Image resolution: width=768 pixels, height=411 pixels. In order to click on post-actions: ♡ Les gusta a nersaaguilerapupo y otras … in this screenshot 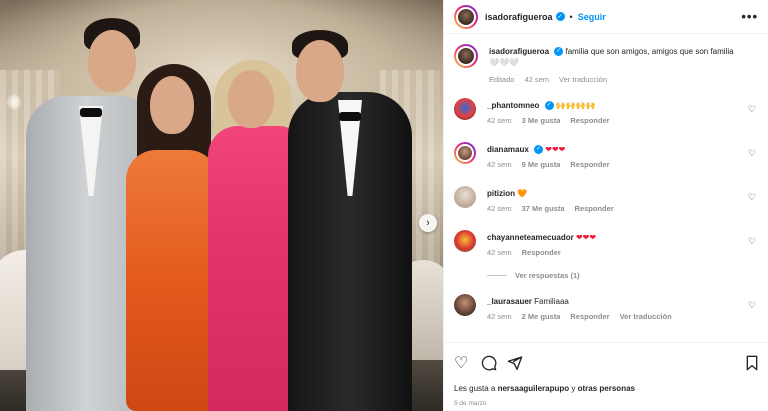, I will do `click(606, 376)`.